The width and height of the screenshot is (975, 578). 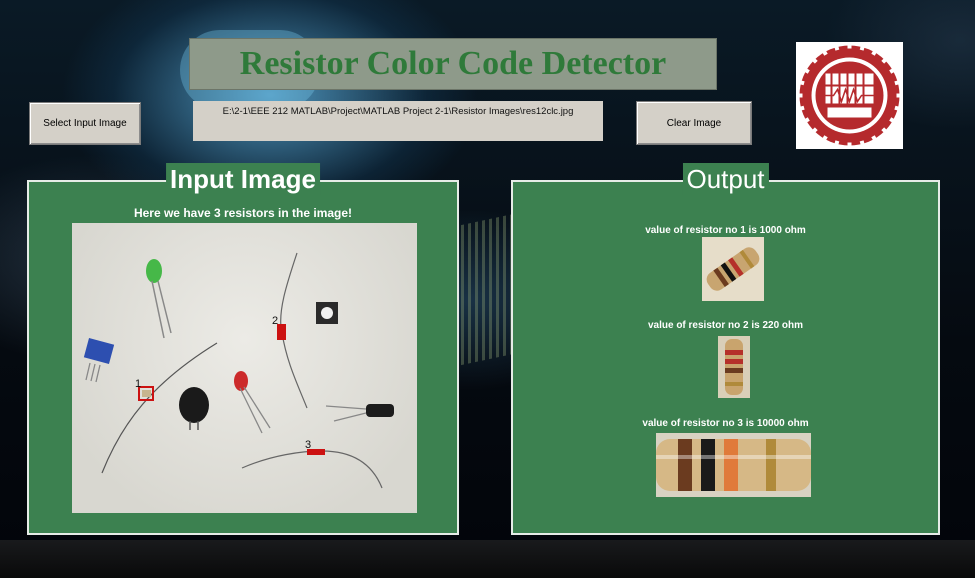 I want to click on result-2-label: value of resistor no 2 is 220 ohm, so click(x=725, y=325).